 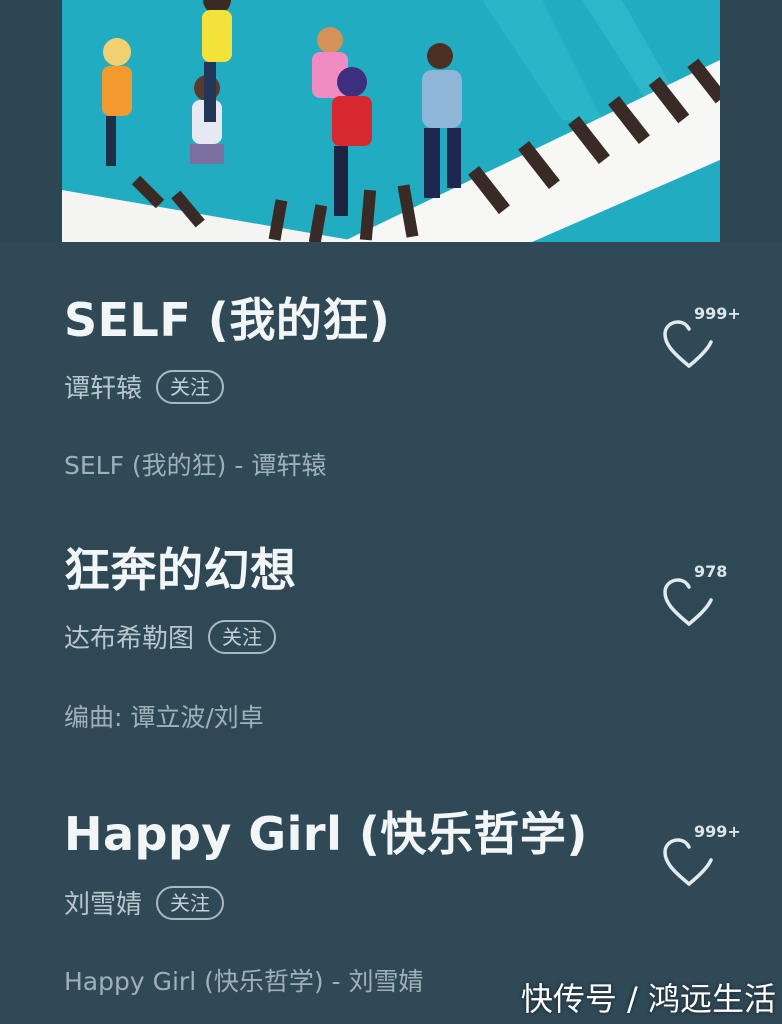 What do you see at coordinates (648, 999) in the screenshot?
I see `watermark-text: 快传号 / 鸿远生活` at bounding box center [648, 999].